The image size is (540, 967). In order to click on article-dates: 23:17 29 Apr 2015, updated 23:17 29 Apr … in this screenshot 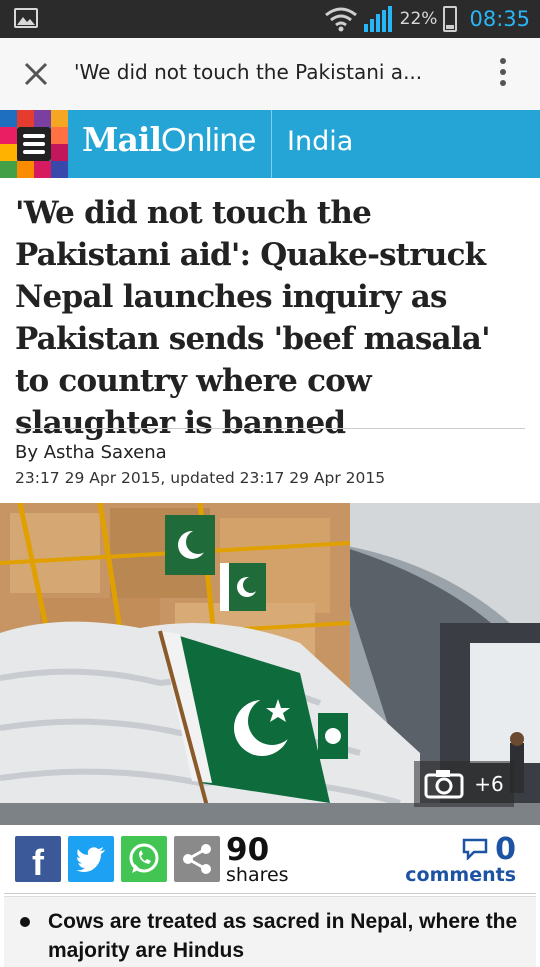, I will do `click(200, 478)`.